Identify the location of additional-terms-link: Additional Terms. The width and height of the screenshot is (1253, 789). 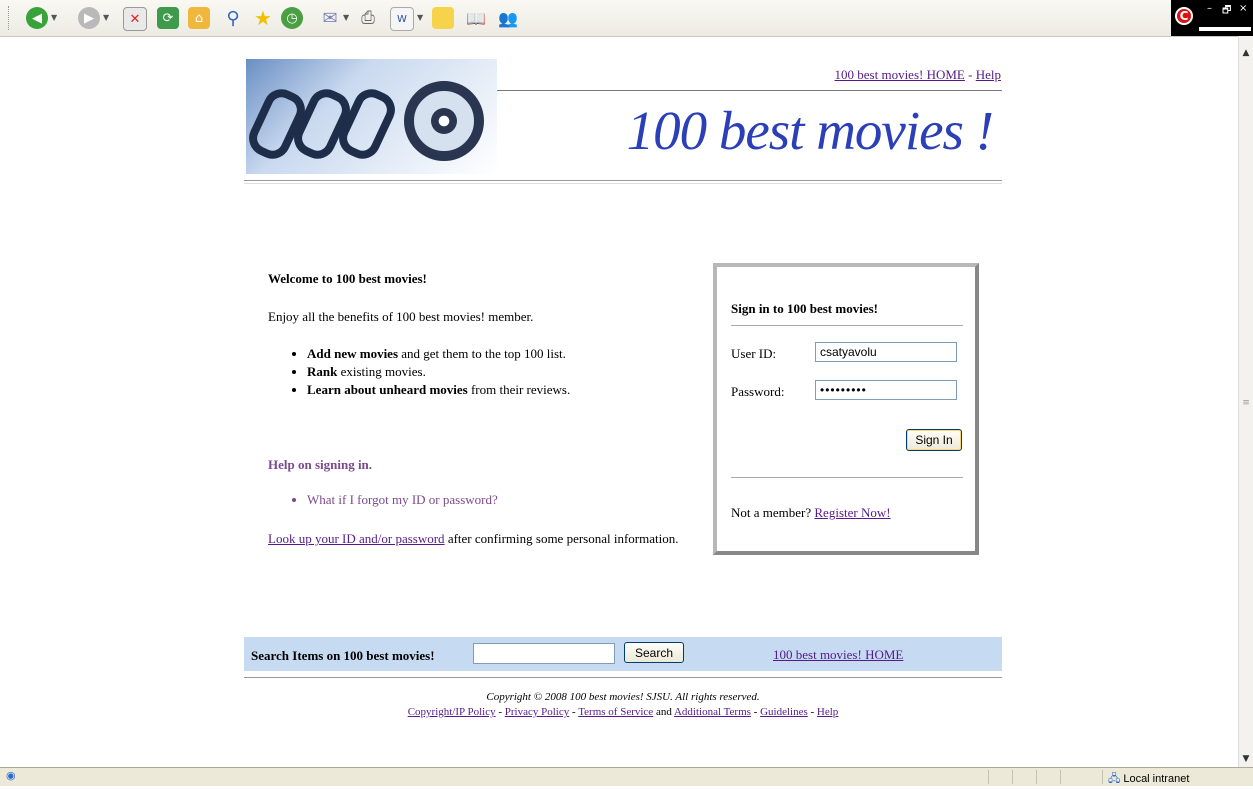
(712, 712).